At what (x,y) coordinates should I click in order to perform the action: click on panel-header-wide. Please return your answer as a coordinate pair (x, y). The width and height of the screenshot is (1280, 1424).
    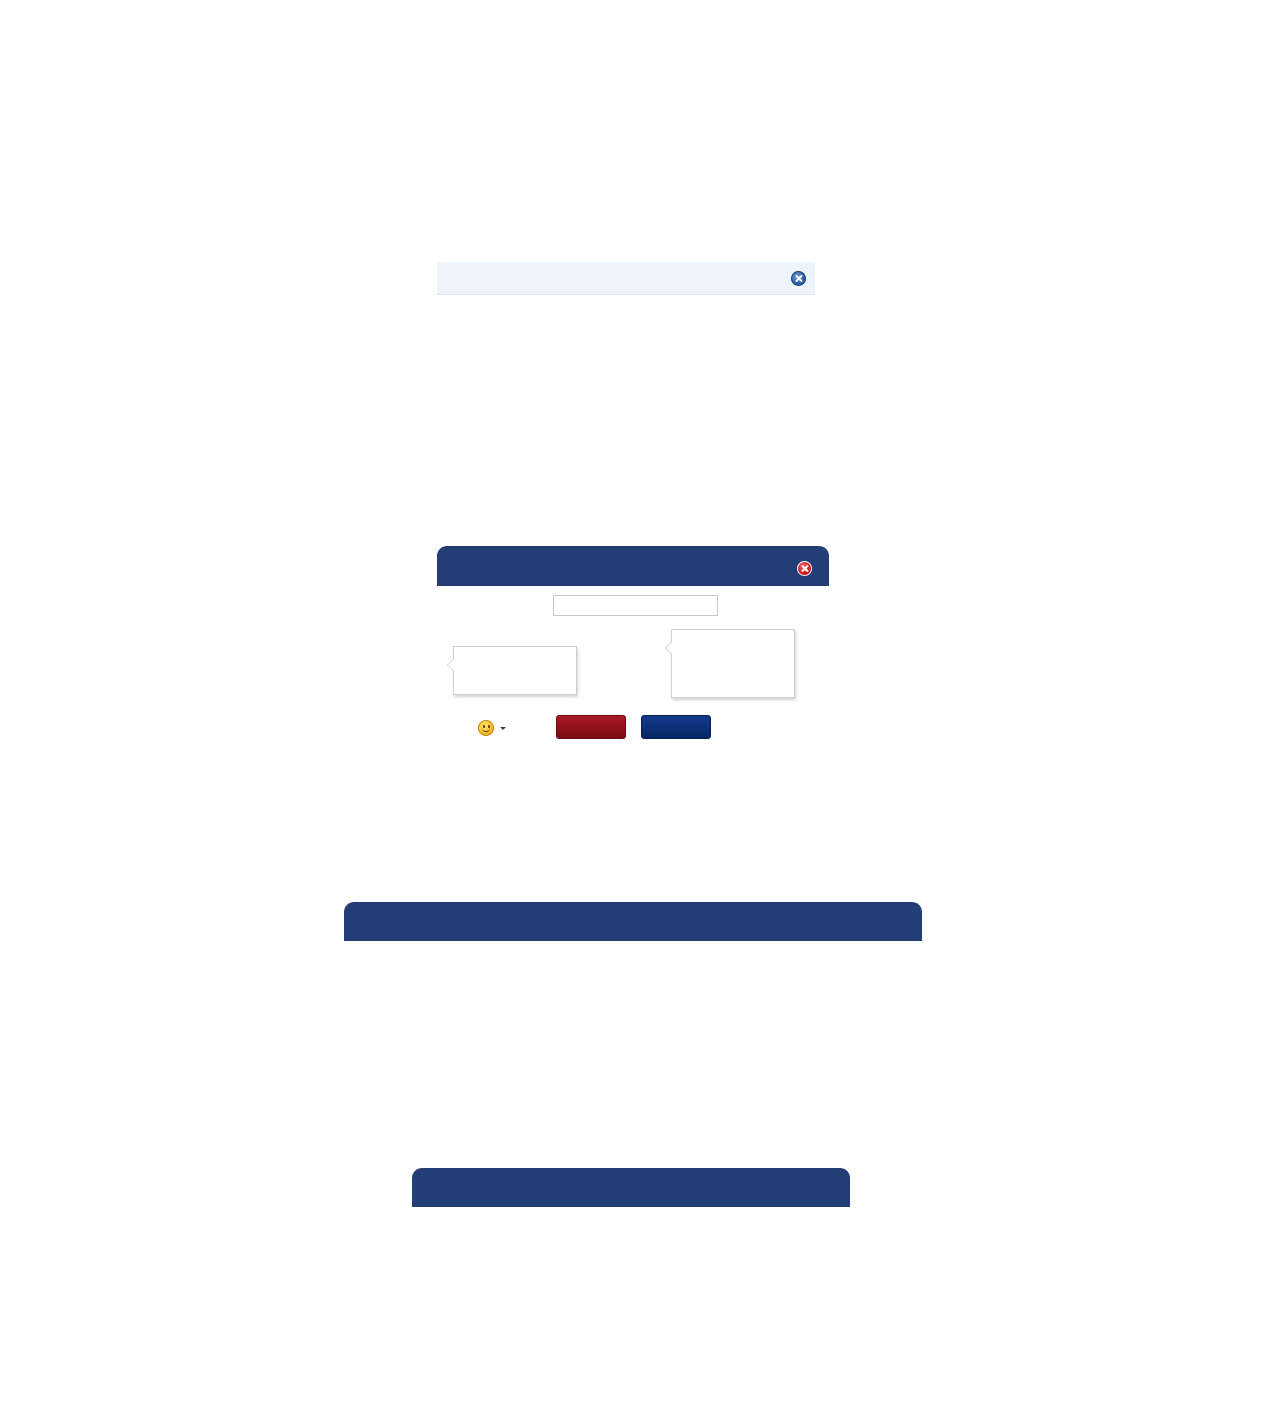
    Looking at the image, I should click on (633, 921).